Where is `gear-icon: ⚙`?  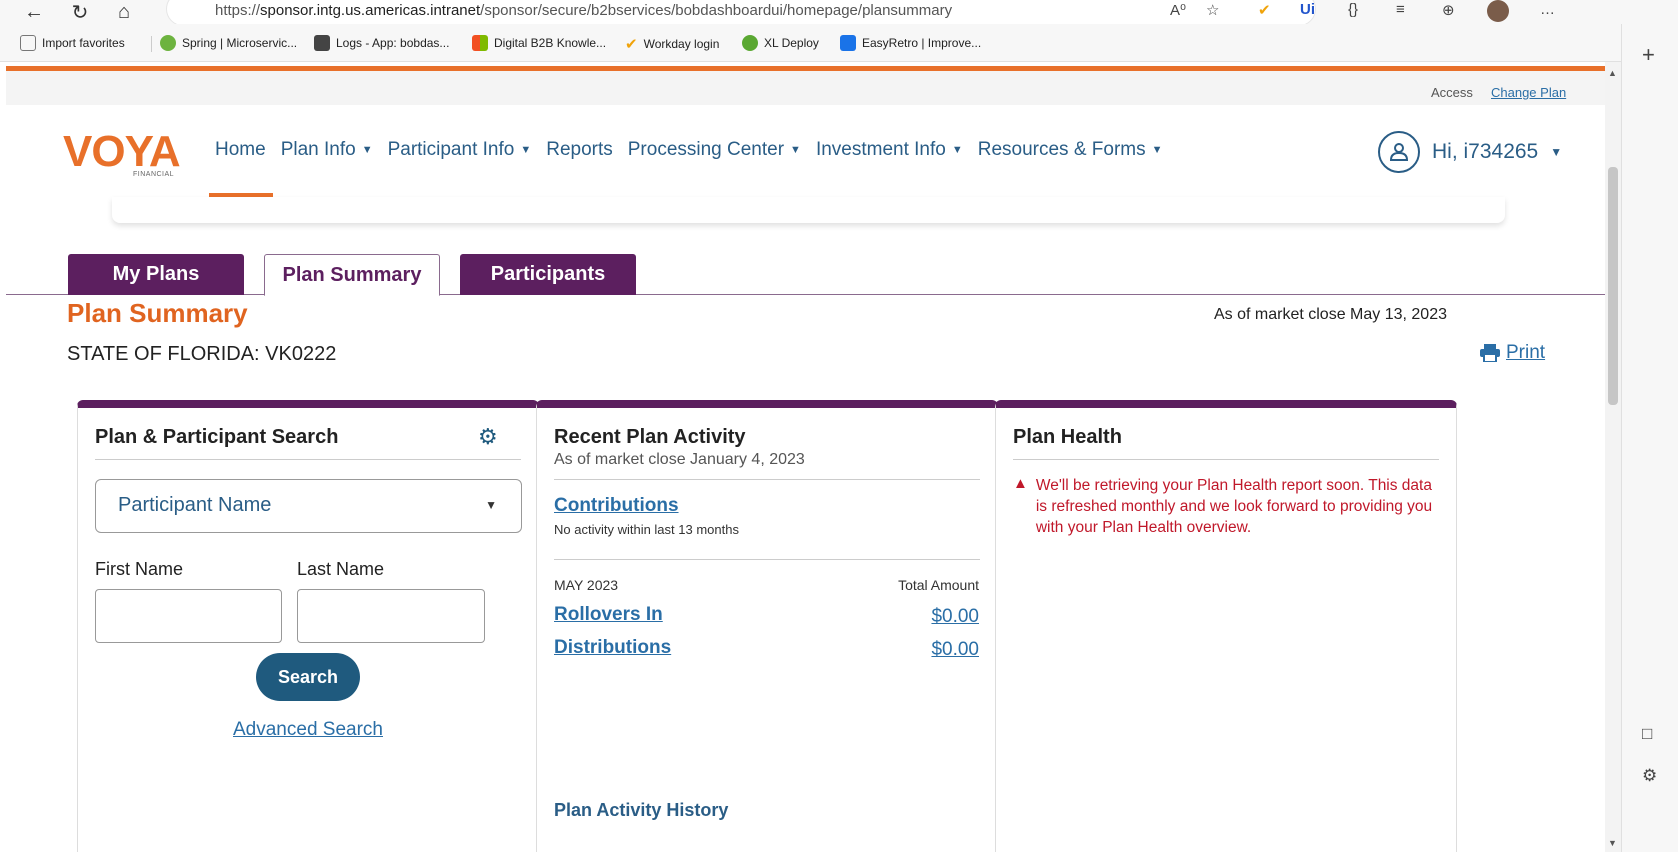
gear-icon: ⚙ is located at coordinates (488, 437).